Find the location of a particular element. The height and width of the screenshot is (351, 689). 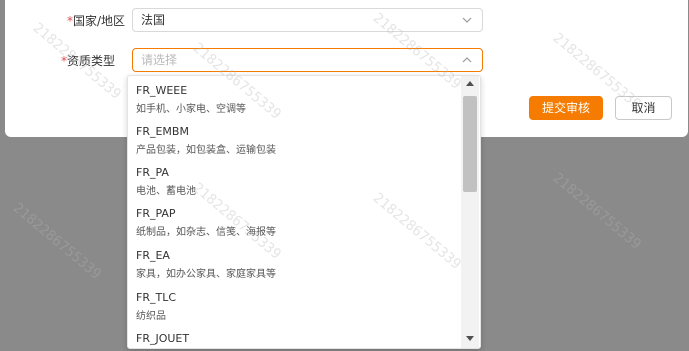

qualification-label-text: 资质类型 is located at coordinates (90, 61).